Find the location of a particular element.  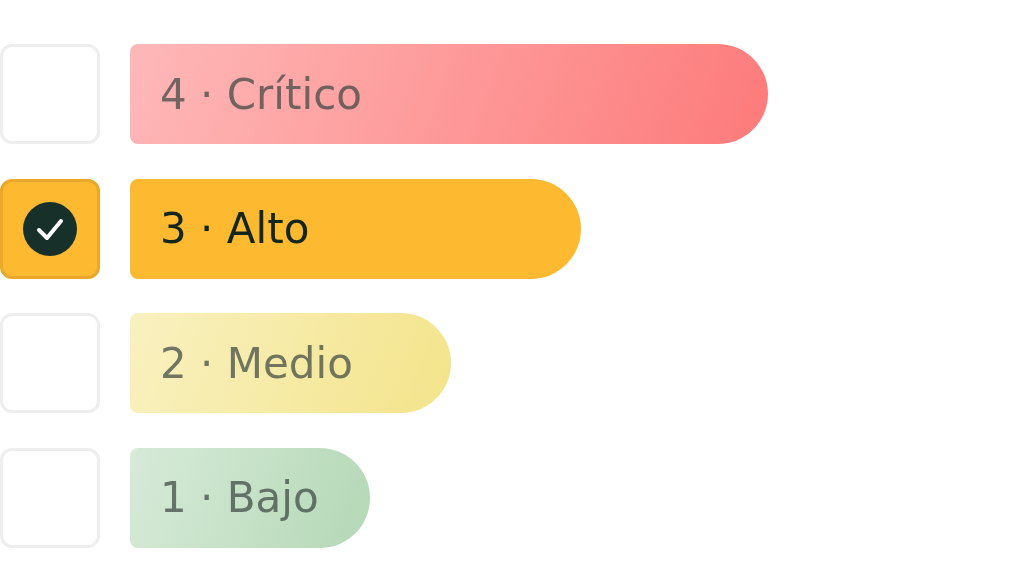

checkmark-icon is located at coordinates (50, 228).